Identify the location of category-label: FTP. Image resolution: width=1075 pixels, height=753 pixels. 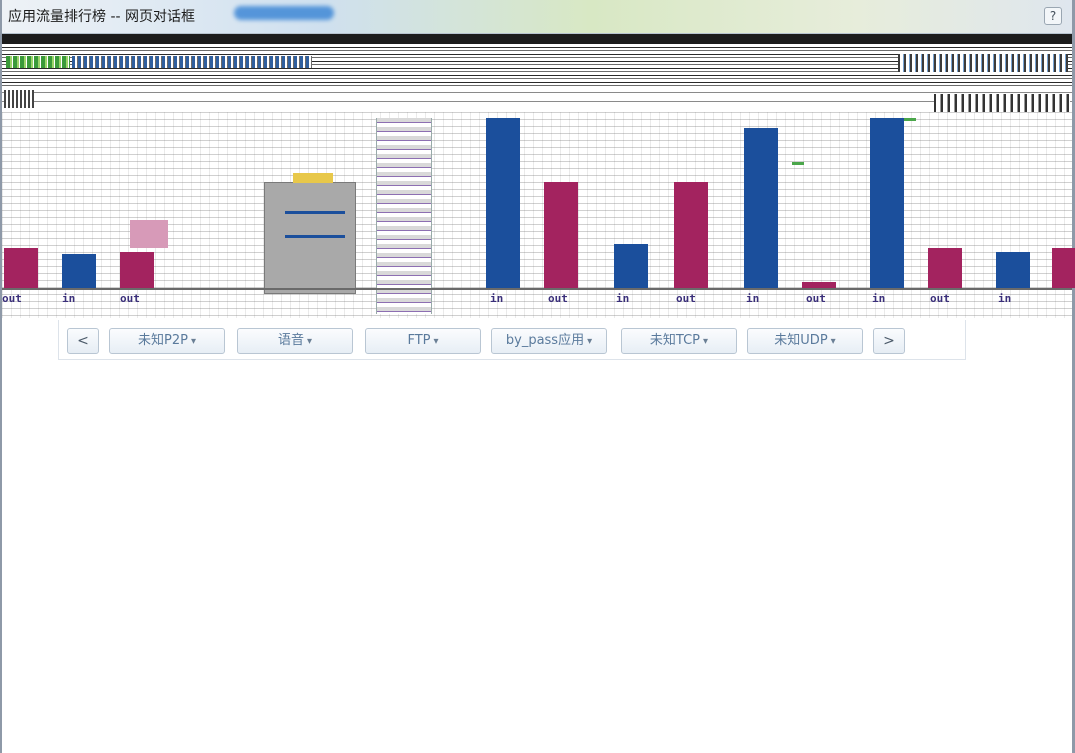
(419, 340).